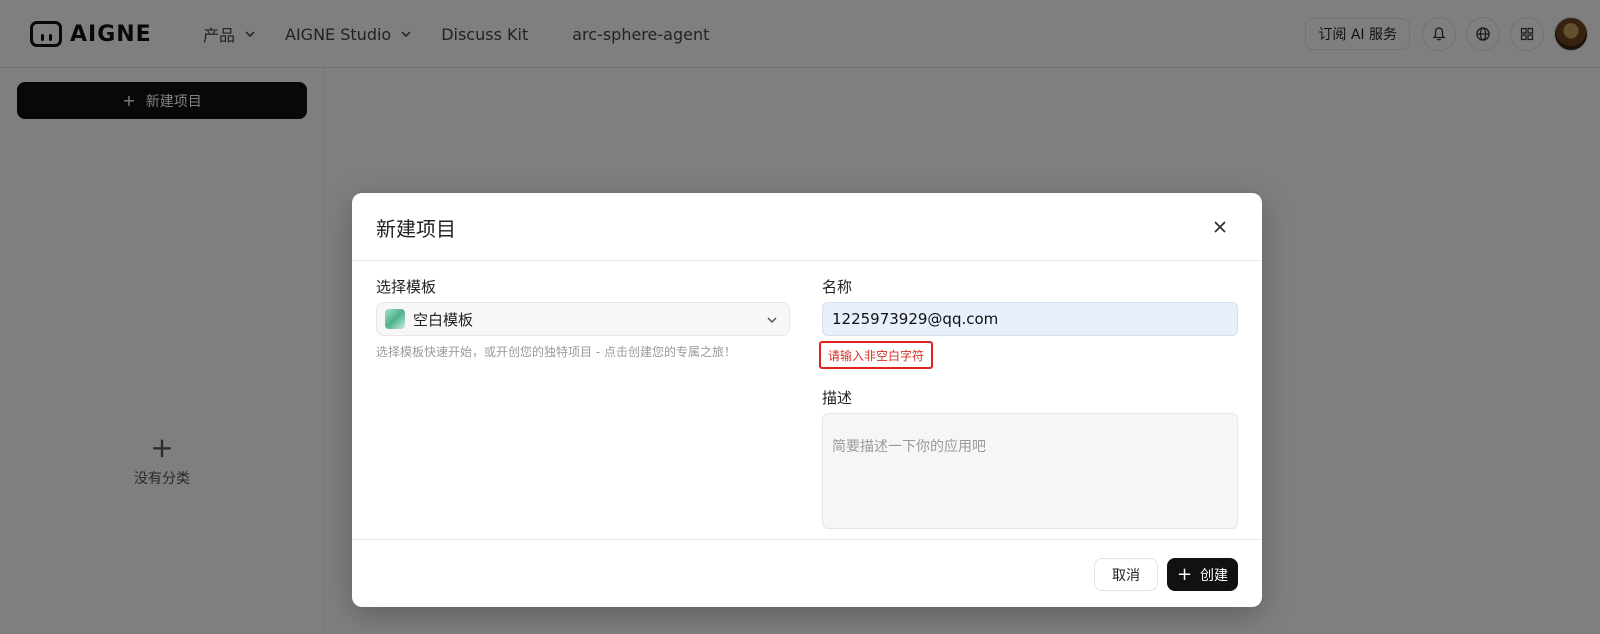  What do you see at coordinates (837, 287) in the screenshot?
I see `name-label: 名称` at bounding box center [837, 287].